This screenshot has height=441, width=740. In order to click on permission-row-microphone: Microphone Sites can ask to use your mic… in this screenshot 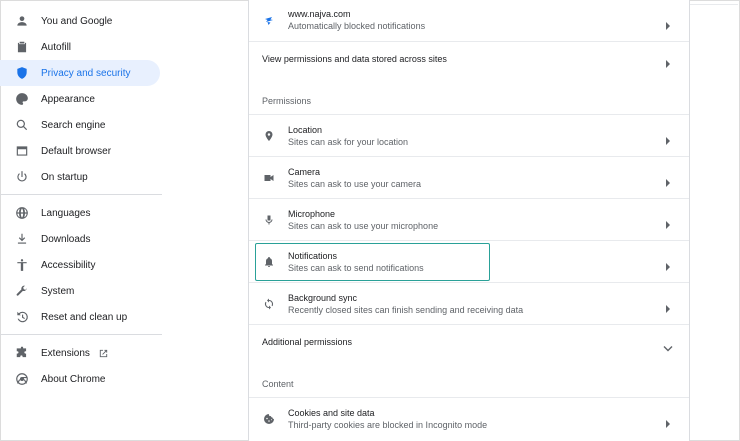, I will do `click(469, 219)`.